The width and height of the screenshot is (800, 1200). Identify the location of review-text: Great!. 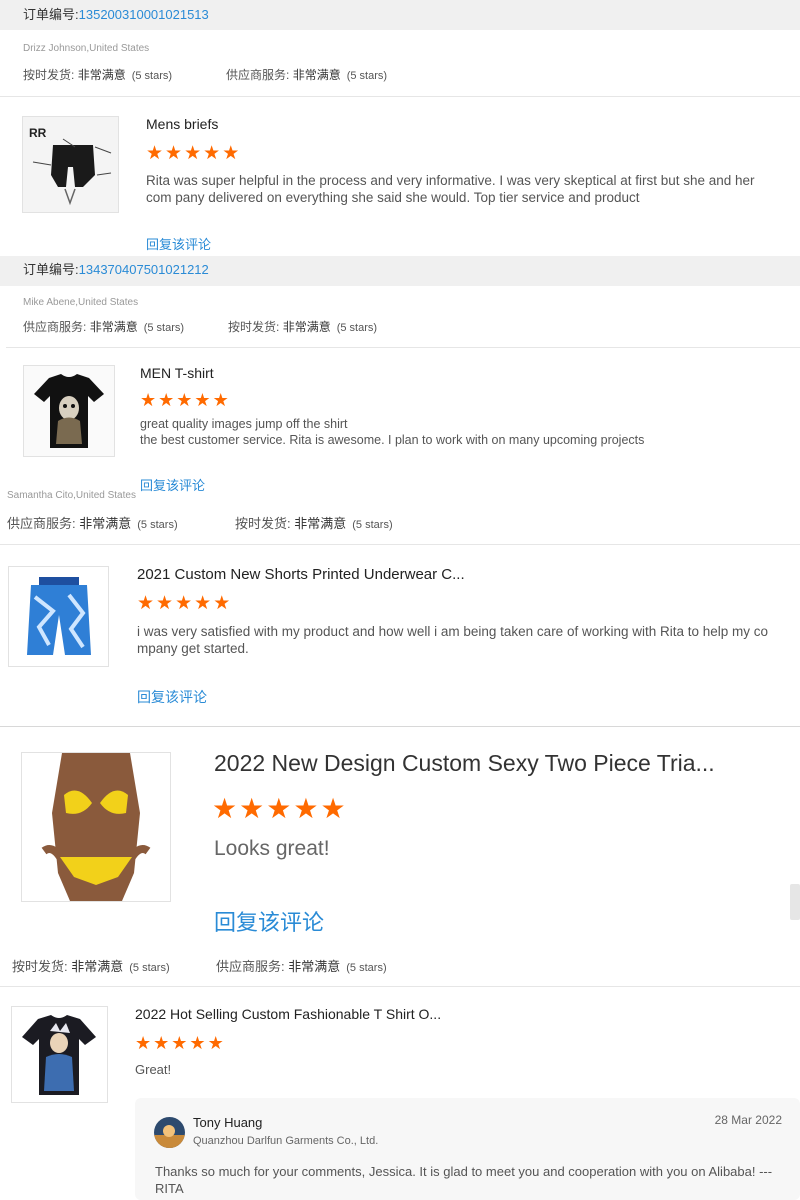
(153, 1069).